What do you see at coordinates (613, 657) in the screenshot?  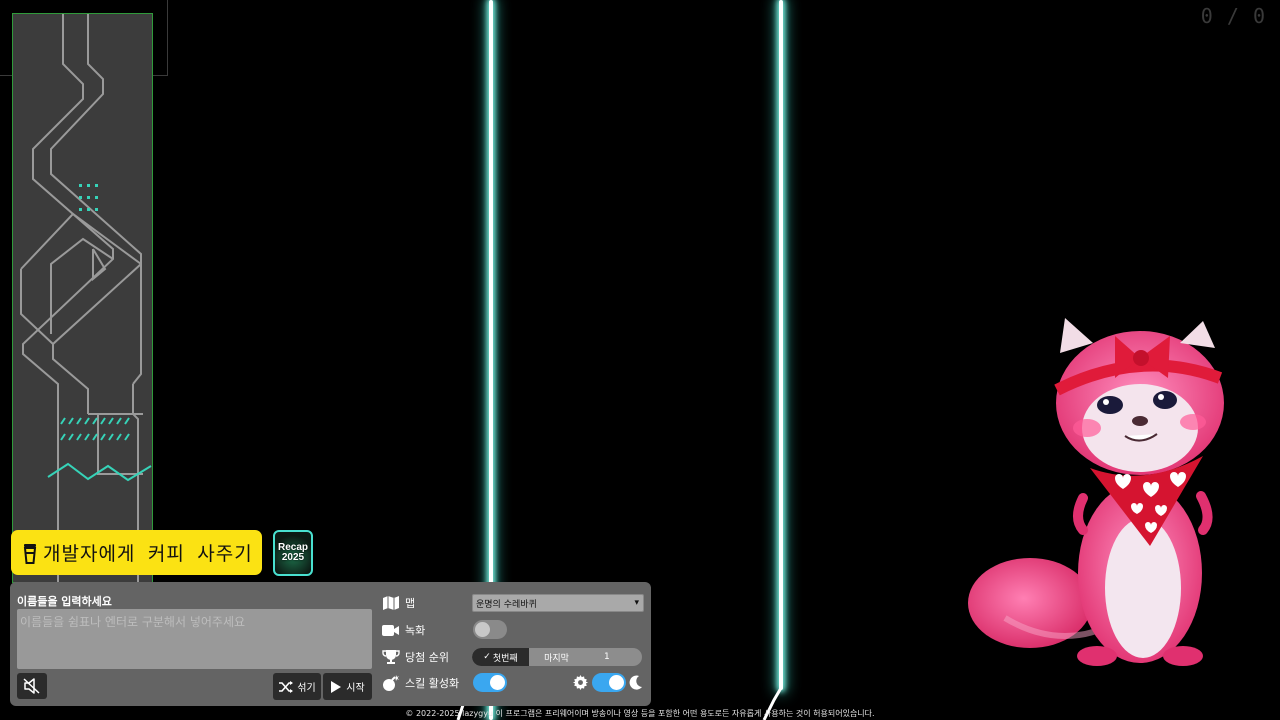 I see `rank-count-input: 1` at bounding box center [613, 657].